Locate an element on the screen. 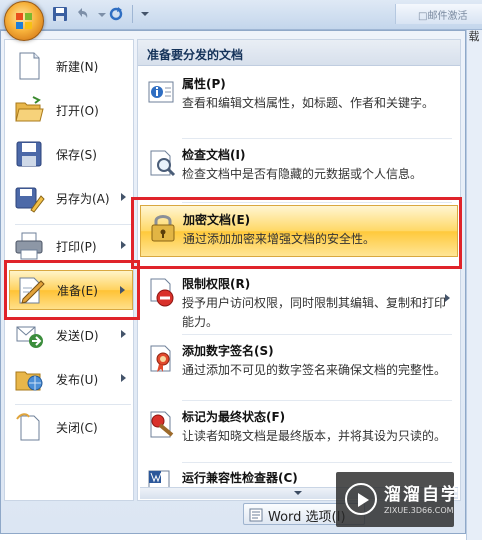 The image size is (482, 540). submenu-item-title: 加密文档(E) is located at coordinates (217, 220).